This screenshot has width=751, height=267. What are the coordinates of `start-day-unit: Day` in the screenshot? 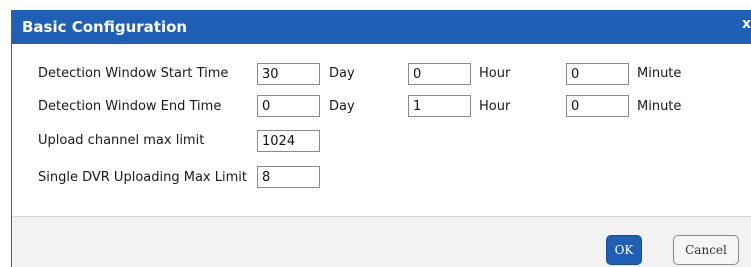 It's located at (342, 73).